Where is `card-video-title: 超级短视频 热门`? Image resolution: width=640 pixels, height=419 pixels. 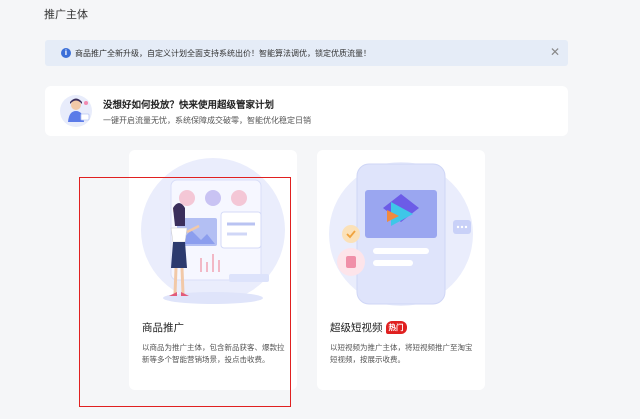 card-video-title: 超级短视频 热门 is located at coordinates (368, 327).